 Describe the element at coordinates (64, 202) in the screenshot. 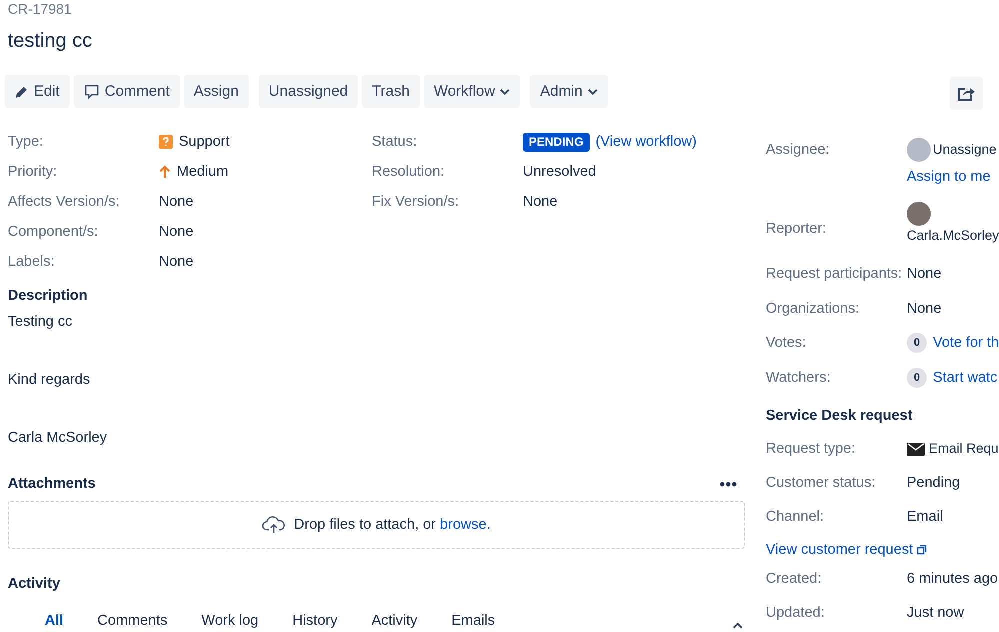

I see `field-label: Affects Version/s:` at that location.